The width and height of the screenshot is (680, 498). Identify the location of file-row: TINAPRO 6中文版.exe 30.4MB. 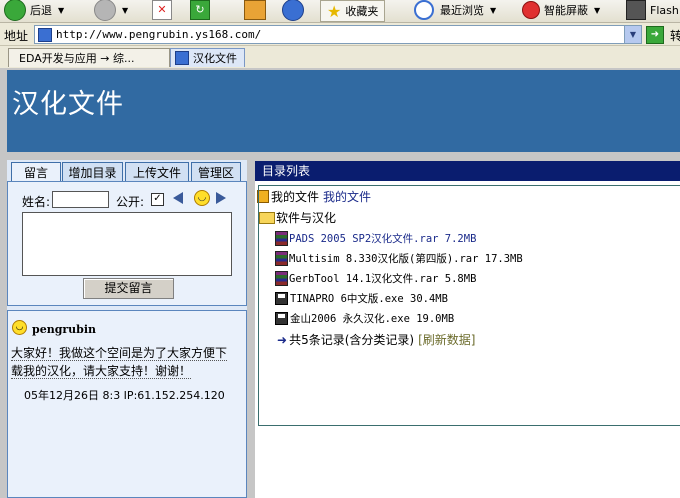
(361, 298).